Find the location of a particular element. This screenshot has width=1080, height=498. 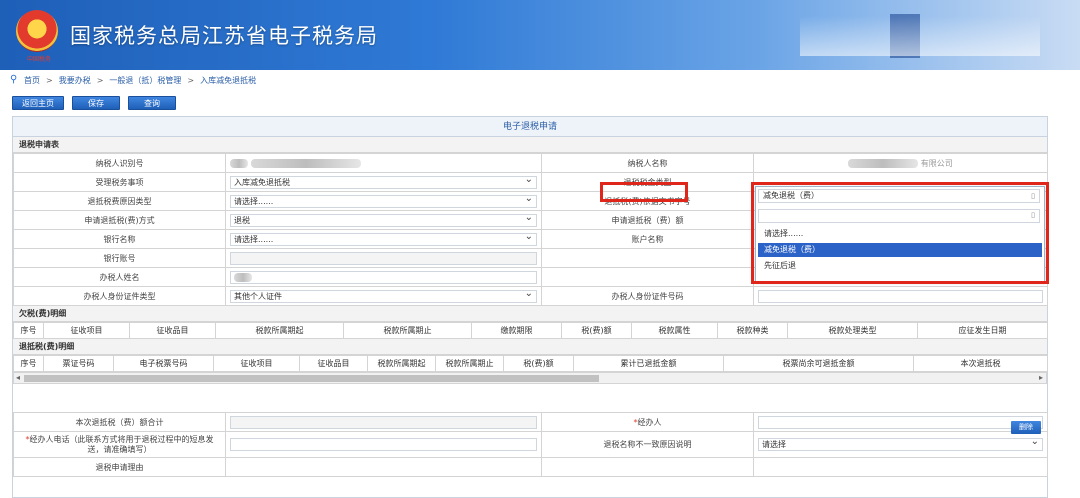

breadcrumb-my-tax: 我要办税 is located at coordinates (75, 80).